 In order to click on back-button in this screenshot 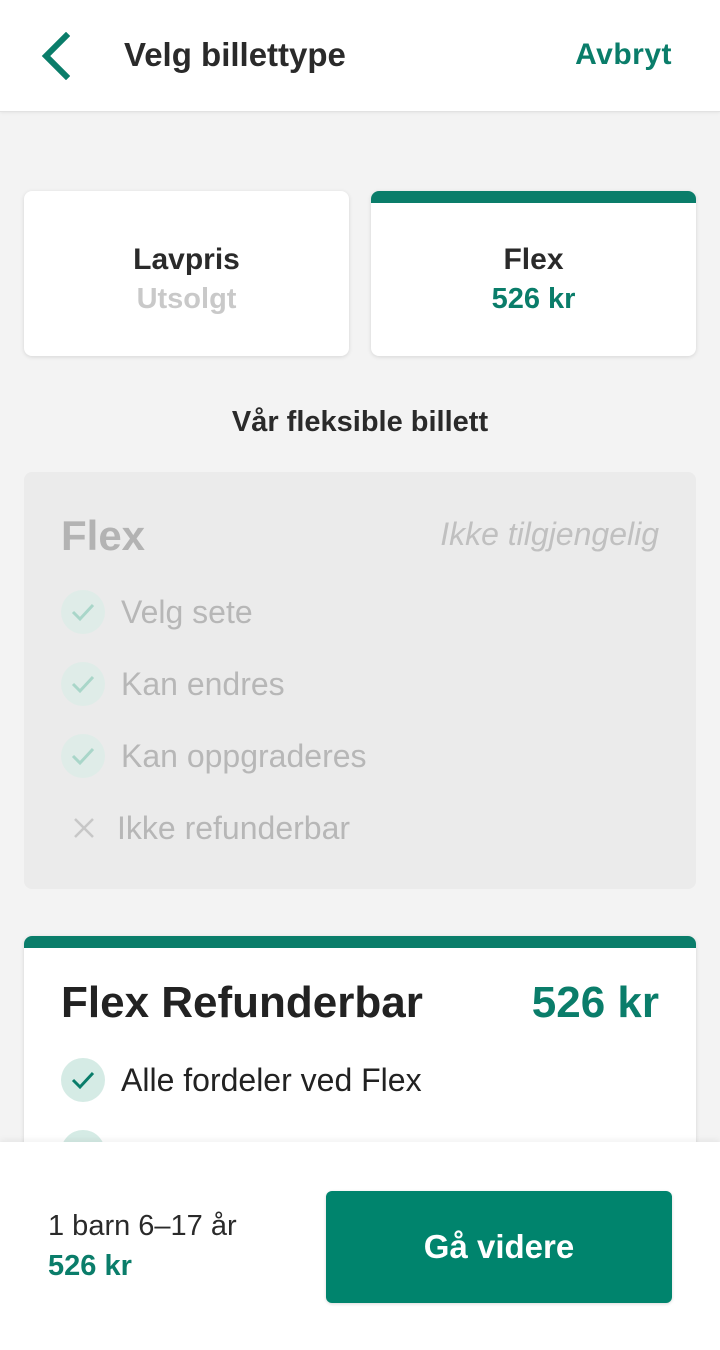, I will do `click(55, 56)`.